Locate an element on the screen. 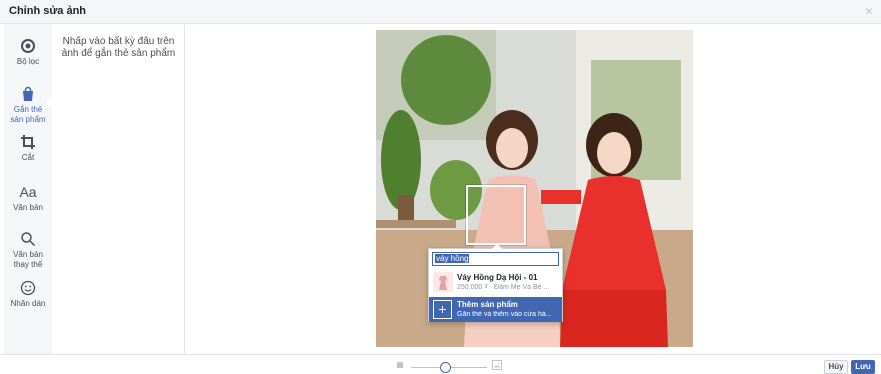 Image resolution: width=881 pixels, height=374 pixels. product-search-input: váy hồng is located at coordinates (495, 259).